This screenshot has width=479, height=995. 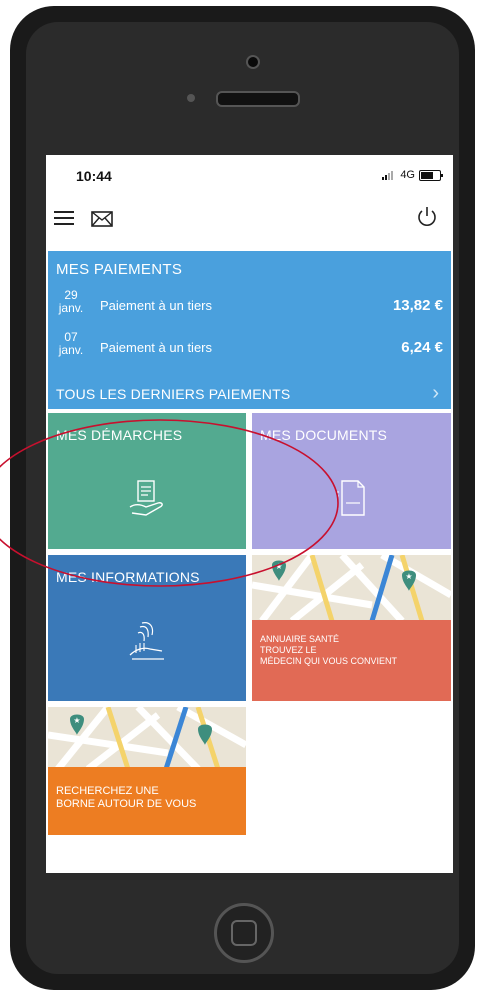 What do you see at coordinates (324, 435) in the screenshot?
I see `tile-documents-title: MES DOCUMENTS` at bounding box center [324, 435].